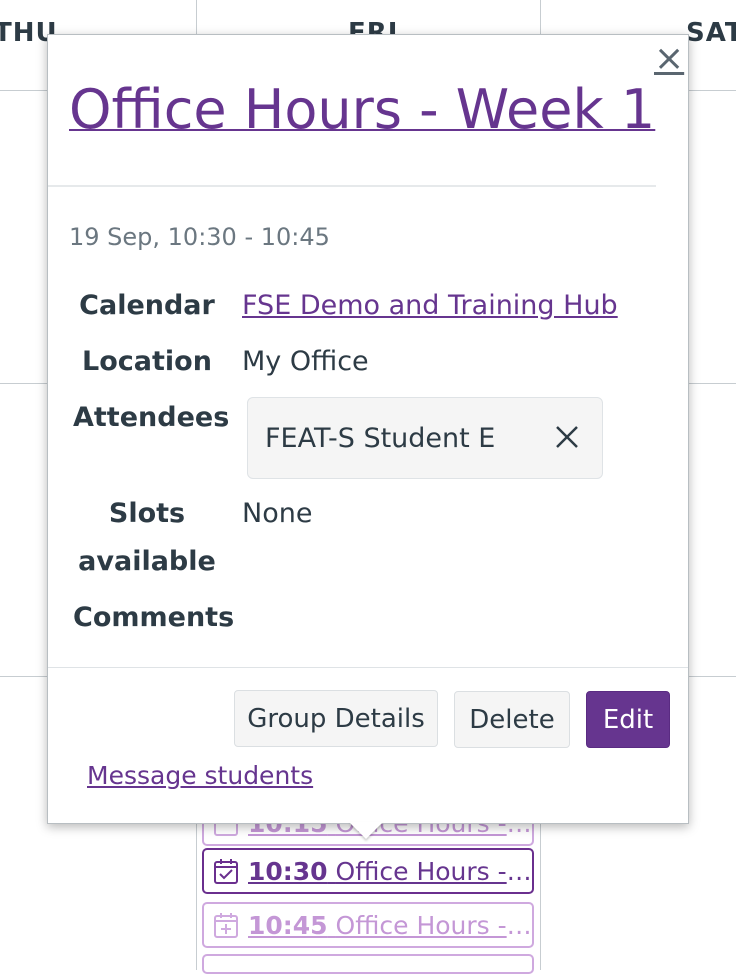 The image size is (736, 974). Describe the element at coordinates (147, 561) in the screenshot. I see `slots-label-line2: available` at that location.